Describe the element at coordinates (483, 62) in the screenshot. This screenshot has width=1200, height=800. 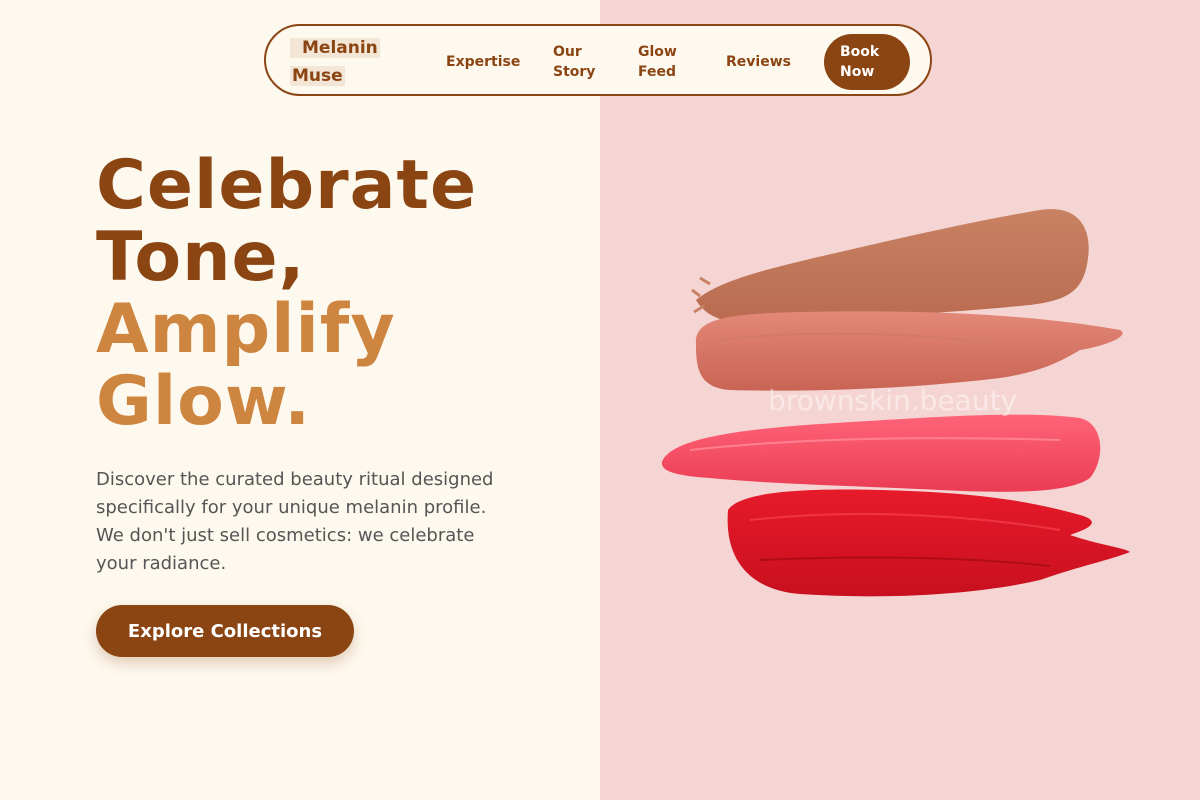
I see `nav-link-expertise: Expertise` at that location.